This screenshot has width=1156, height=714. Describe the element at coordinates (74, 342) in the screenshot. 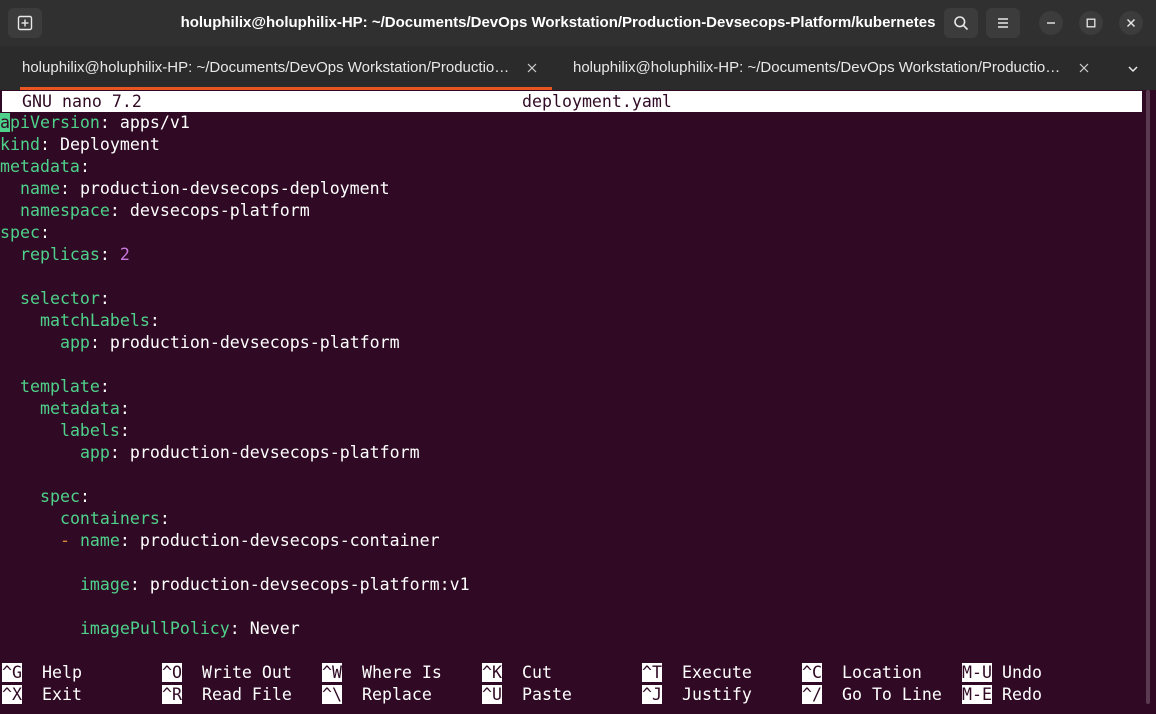

I see `yaml-key: app` at that location.